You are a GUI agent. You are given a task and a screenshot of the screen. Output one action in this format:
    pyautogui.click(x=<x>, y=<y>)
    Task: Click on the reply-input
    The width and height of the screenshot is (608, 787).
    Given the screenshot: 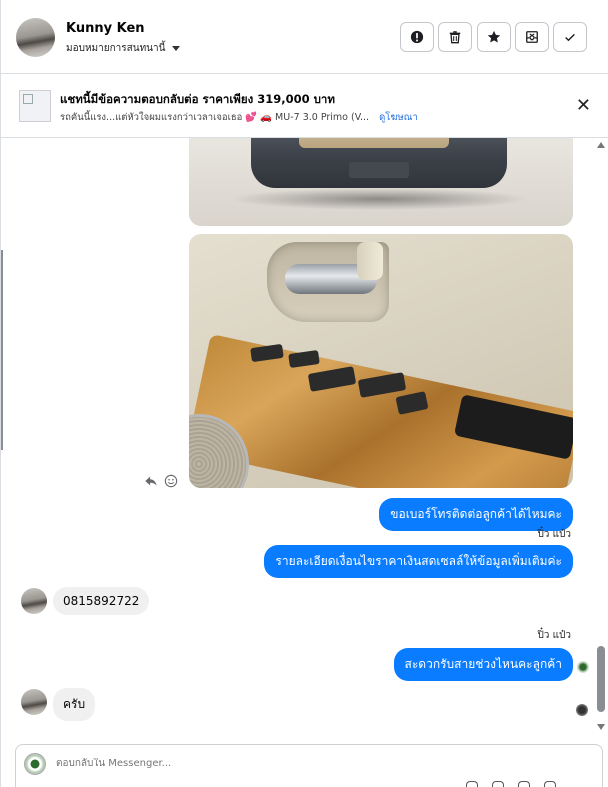 What is the action you would take?
    pyautogui.click(x=256, y=763)
    